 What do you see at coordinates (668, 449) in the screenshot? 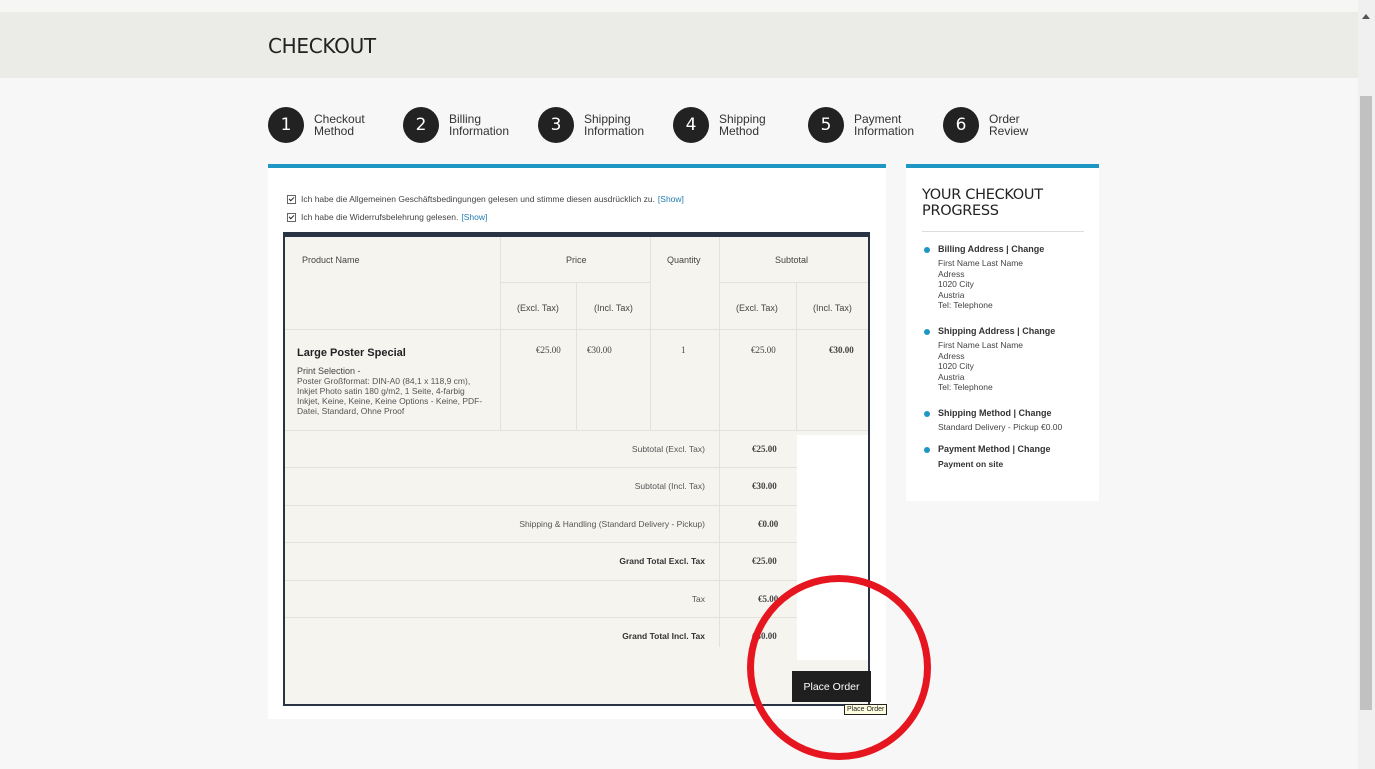
I see `totals-label: Subtotal (Excl. Tax)` at bounding box center [668, 449].